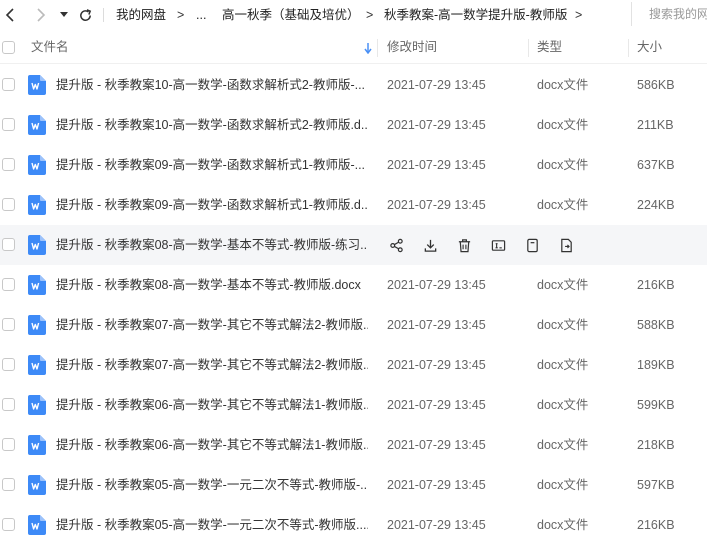  I want to click on file-size: 599KB, so click(656, 405).